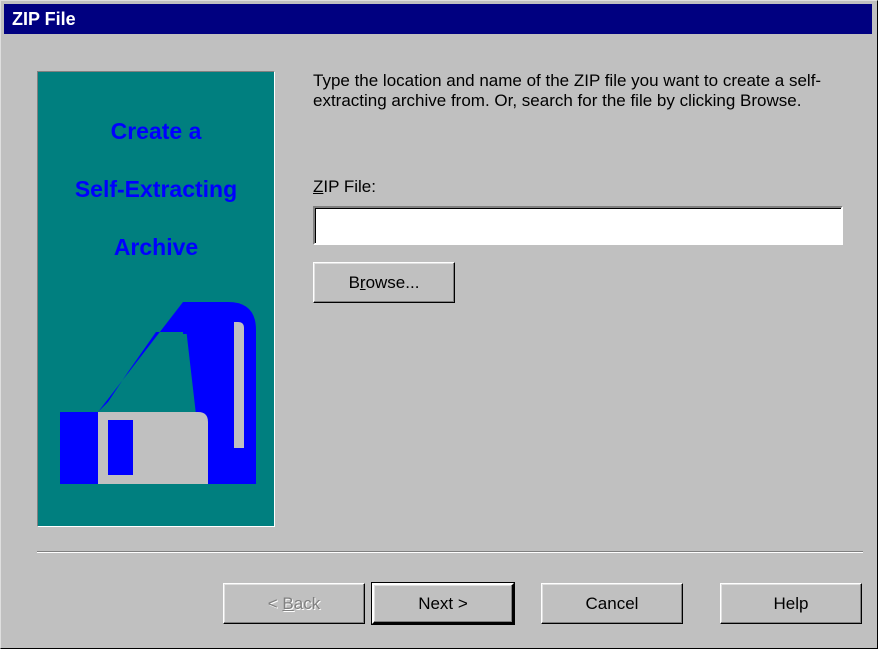 This screenshot has width=878, height=649. I want to click on separator, so click(450, 552).